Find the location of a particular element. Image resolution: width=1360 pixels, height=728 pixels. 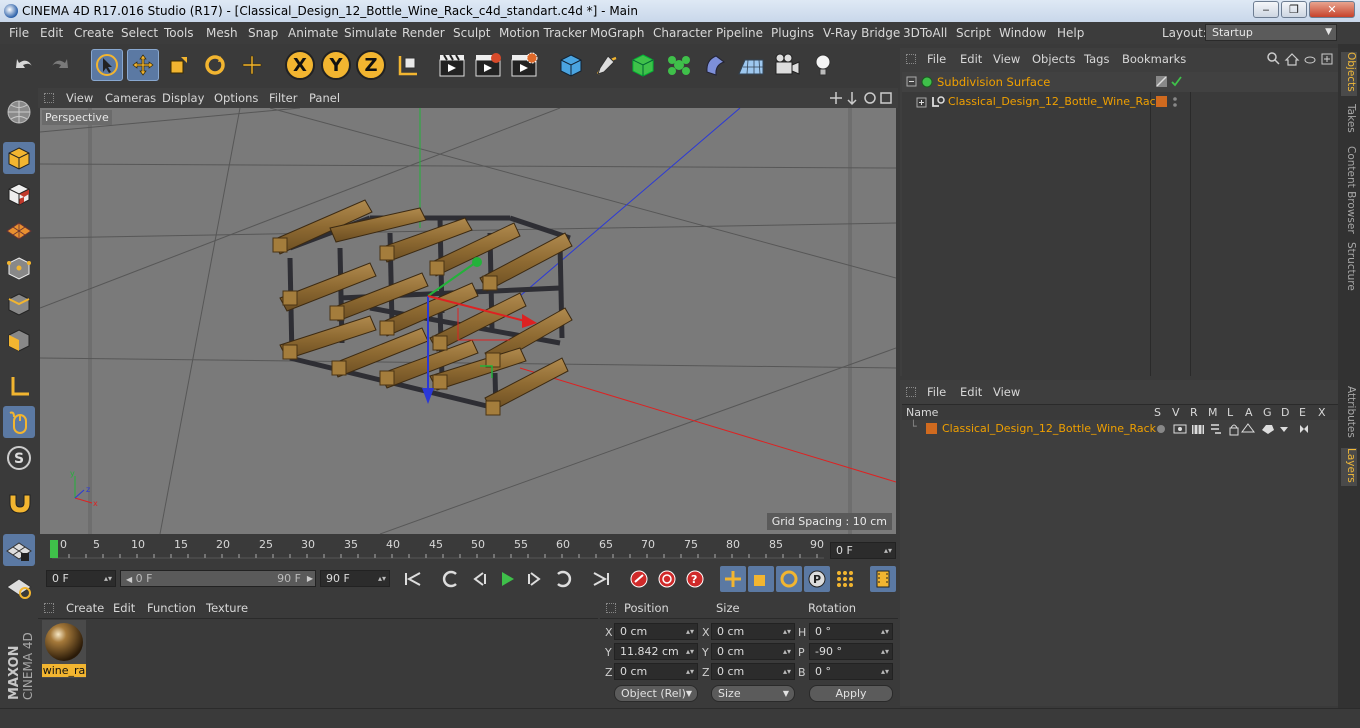

key-scale-button is located at coordinates (761, 579).